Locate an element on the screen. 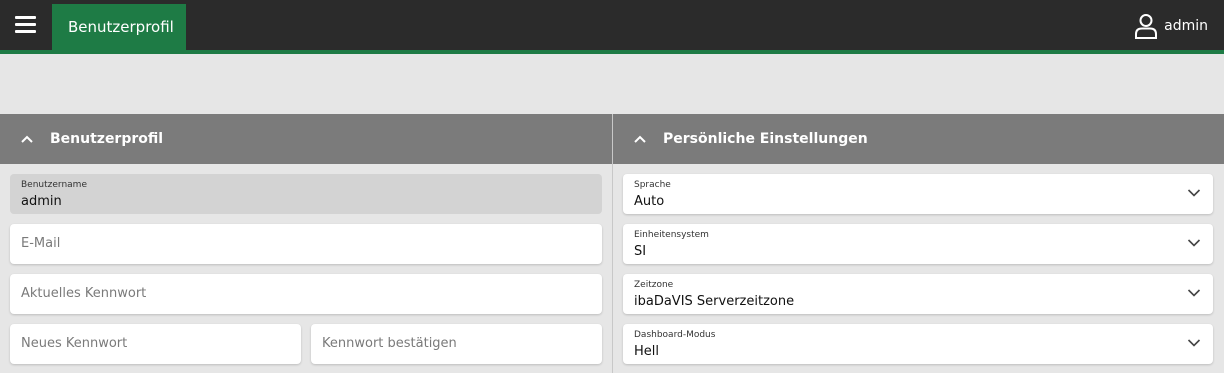 The width and height of the screenshot is (1224, 373). confirm-password-field: Kennwort bestätigen is located at coordinates (456, 344).